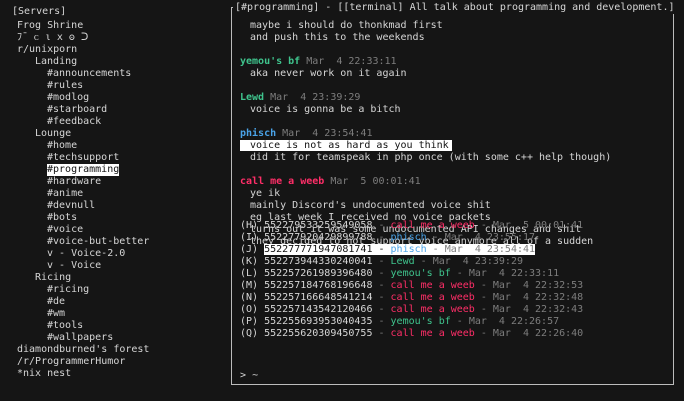  I want to click on picker-key: (J), so click(249, 249).